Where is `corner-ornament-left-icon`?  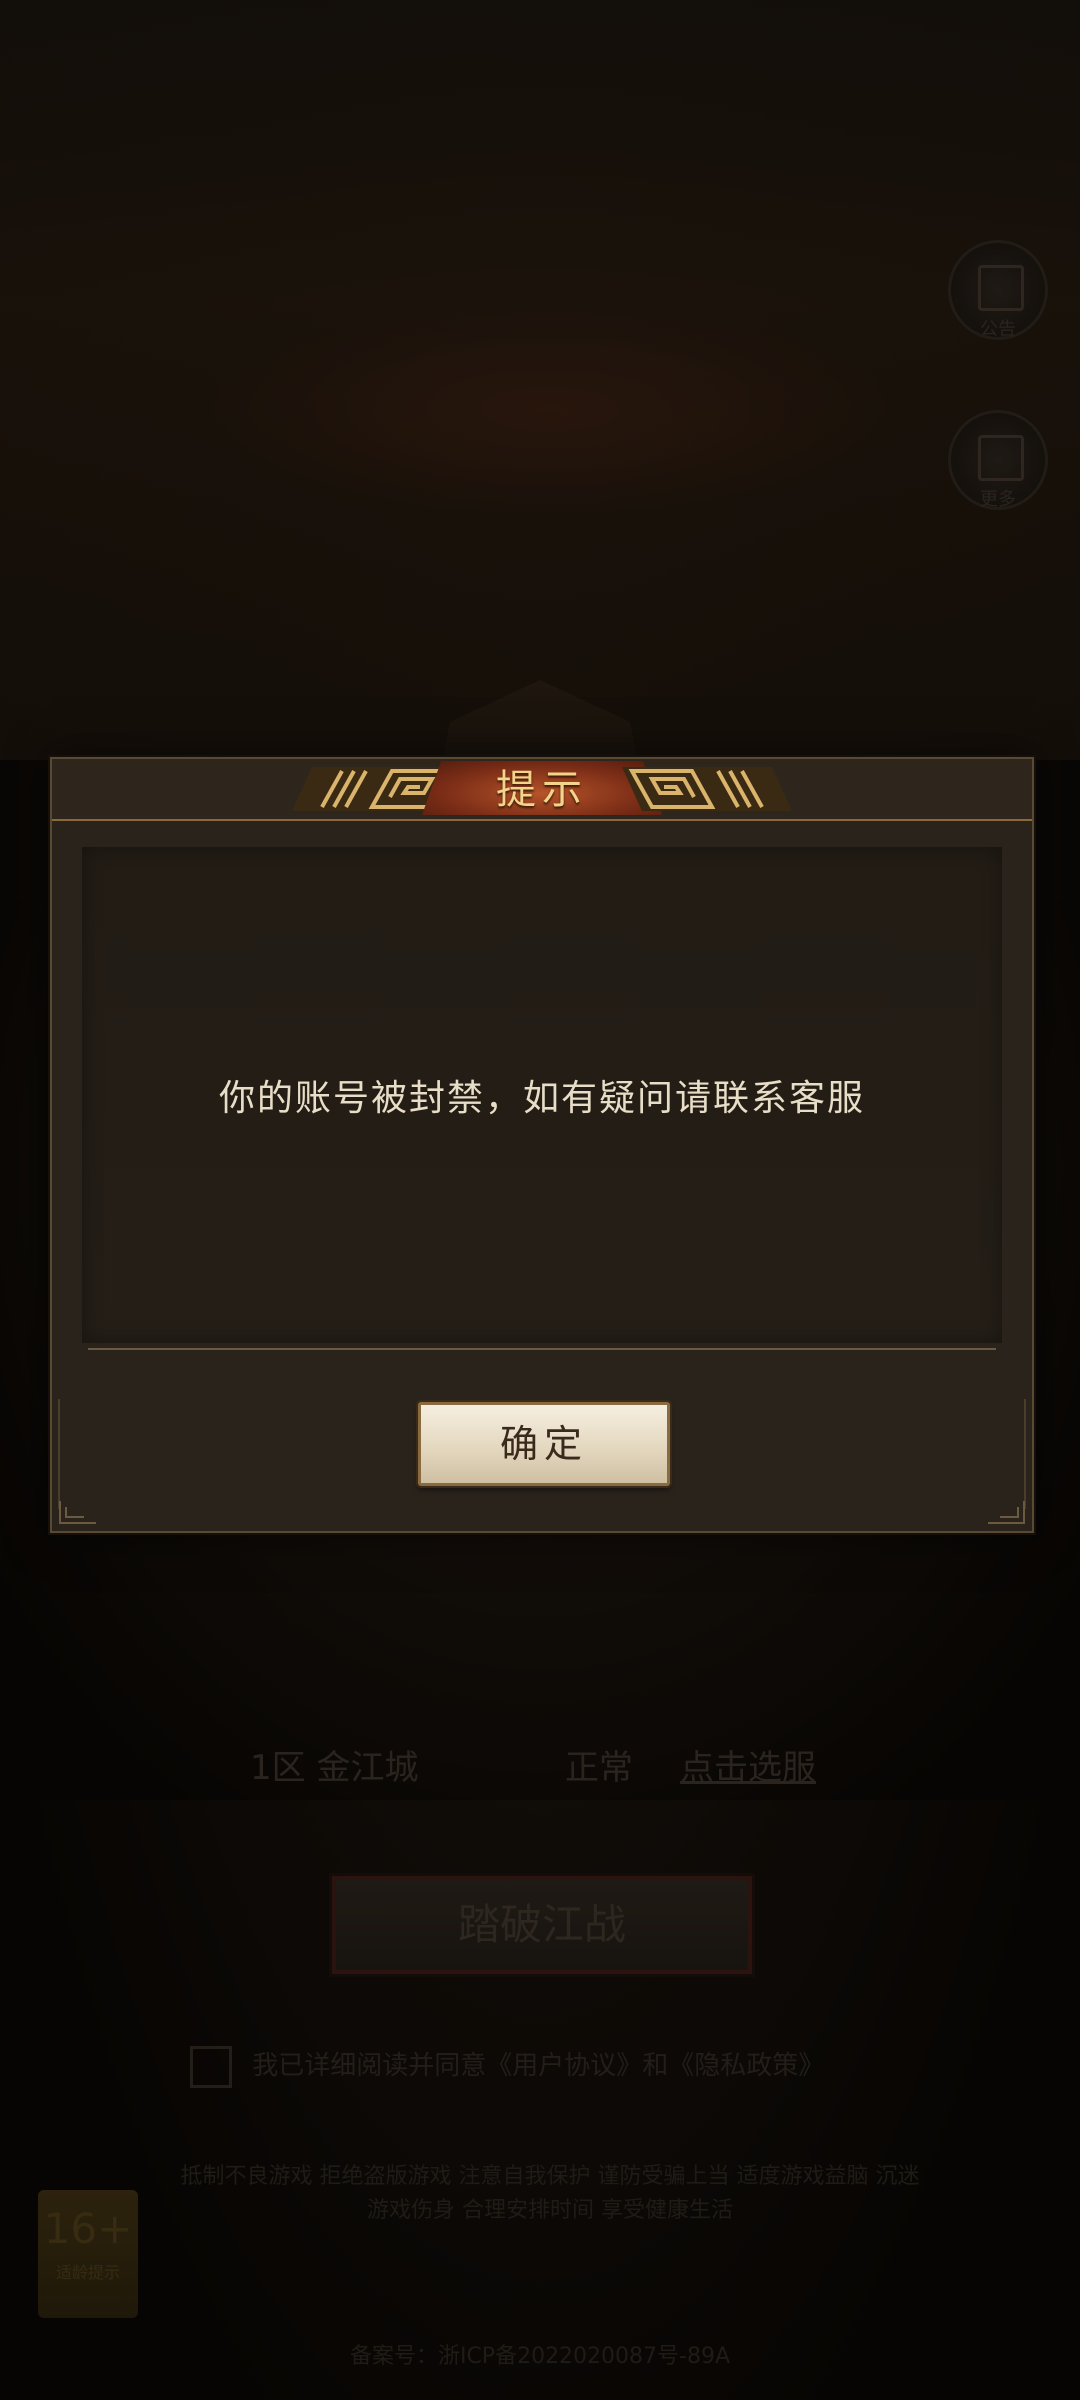 corner-ornament-left-icon is located at coordinates (77, 1512).